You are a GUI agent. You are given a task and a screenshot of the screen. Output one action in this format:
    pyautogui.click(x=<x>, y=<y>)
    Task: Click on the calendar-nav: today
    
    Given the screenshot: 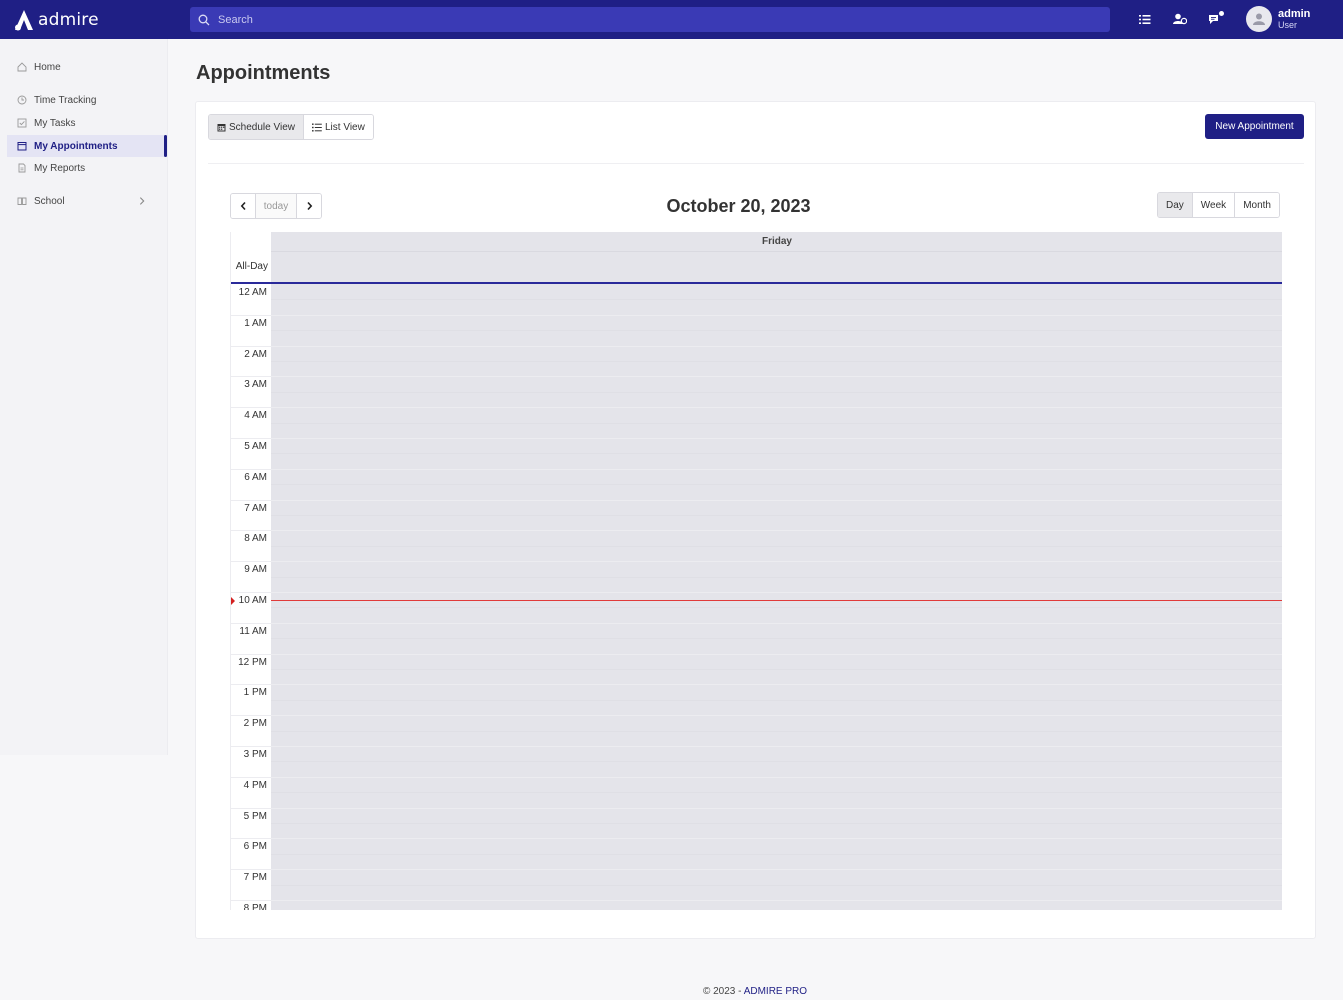 What is the action you would take?
    pyautogui.click(x=276, y=206)
    